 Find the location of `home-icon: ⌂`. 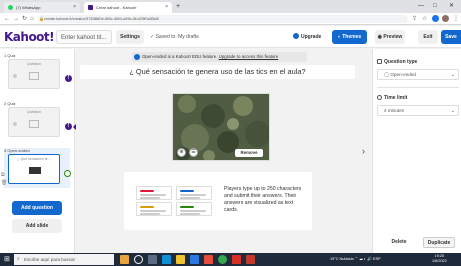

home-icon: ⌂ is located at coordinates (32, 19).